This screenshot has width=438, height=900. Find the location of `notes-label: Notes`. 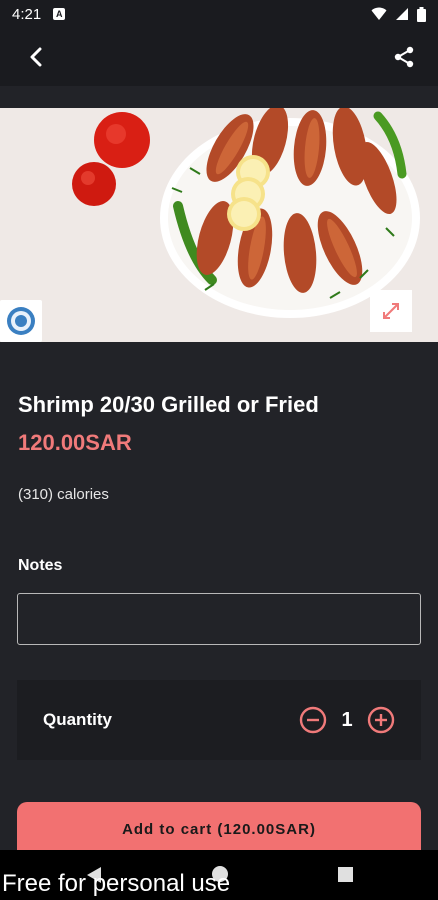

notes-label: Notes is located at coordinates (40, 565).